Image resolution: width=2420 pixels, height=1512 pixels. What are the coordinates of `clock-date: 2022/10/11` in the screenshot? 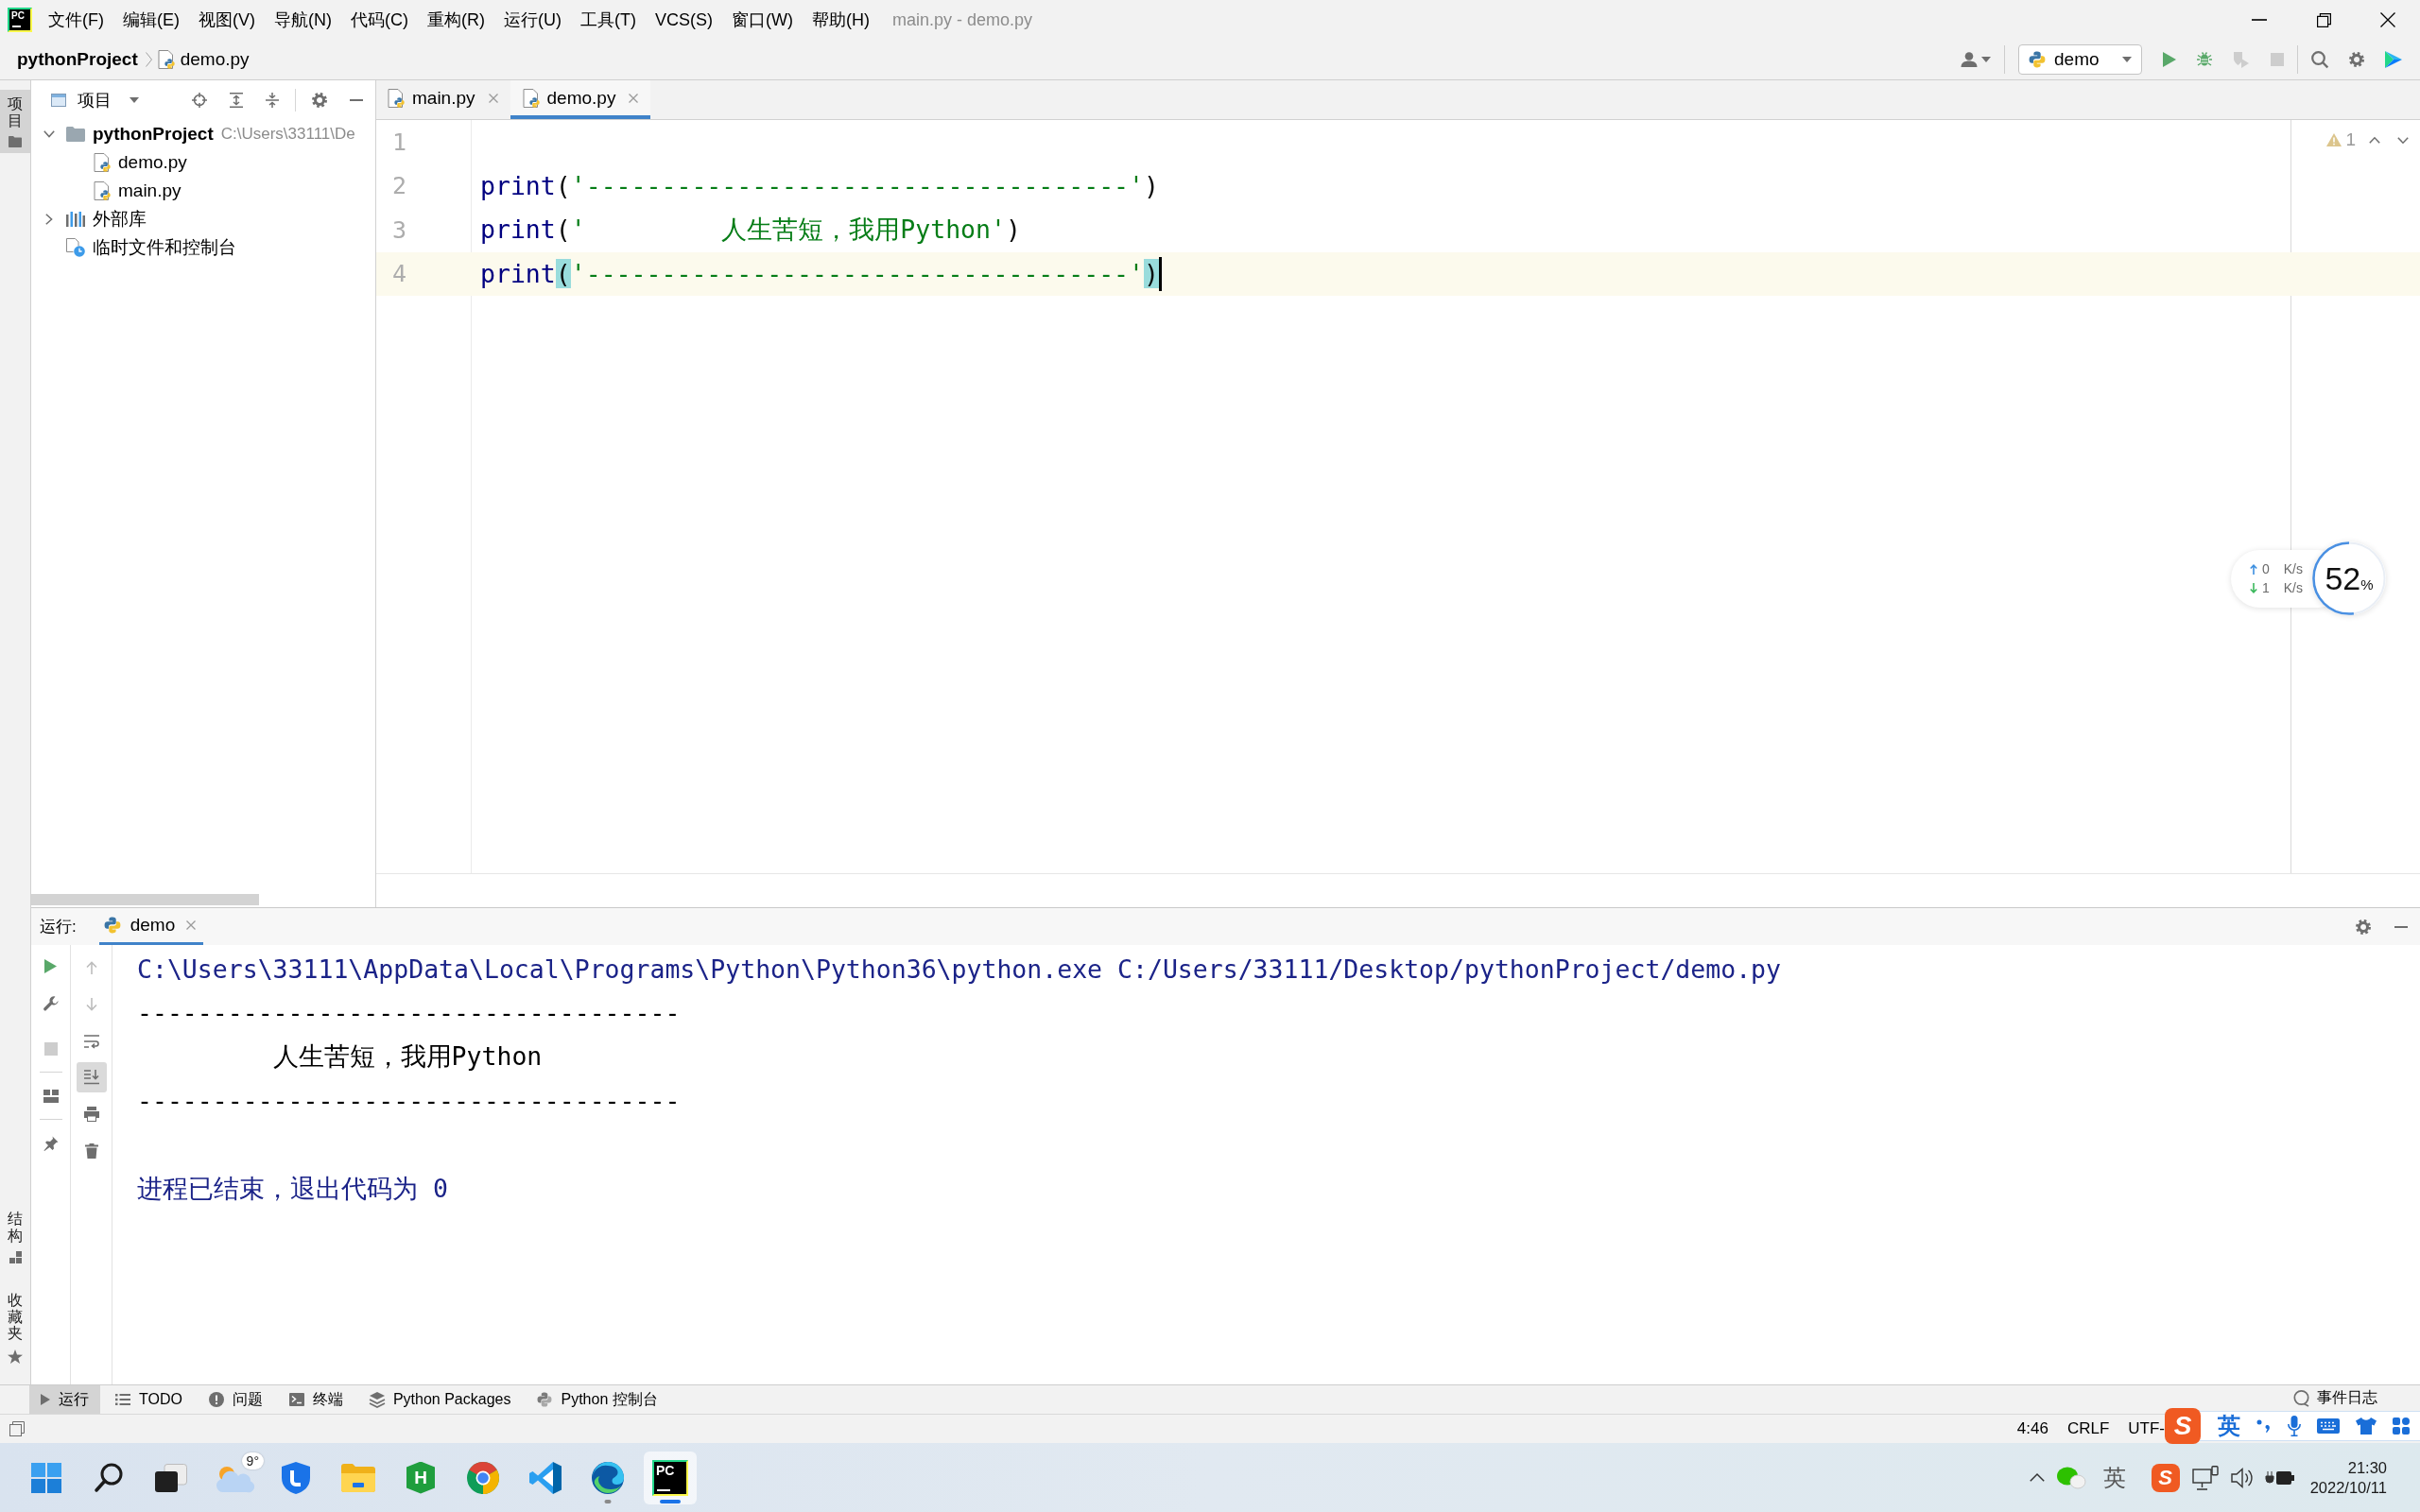 It's located at (2348, 1487).